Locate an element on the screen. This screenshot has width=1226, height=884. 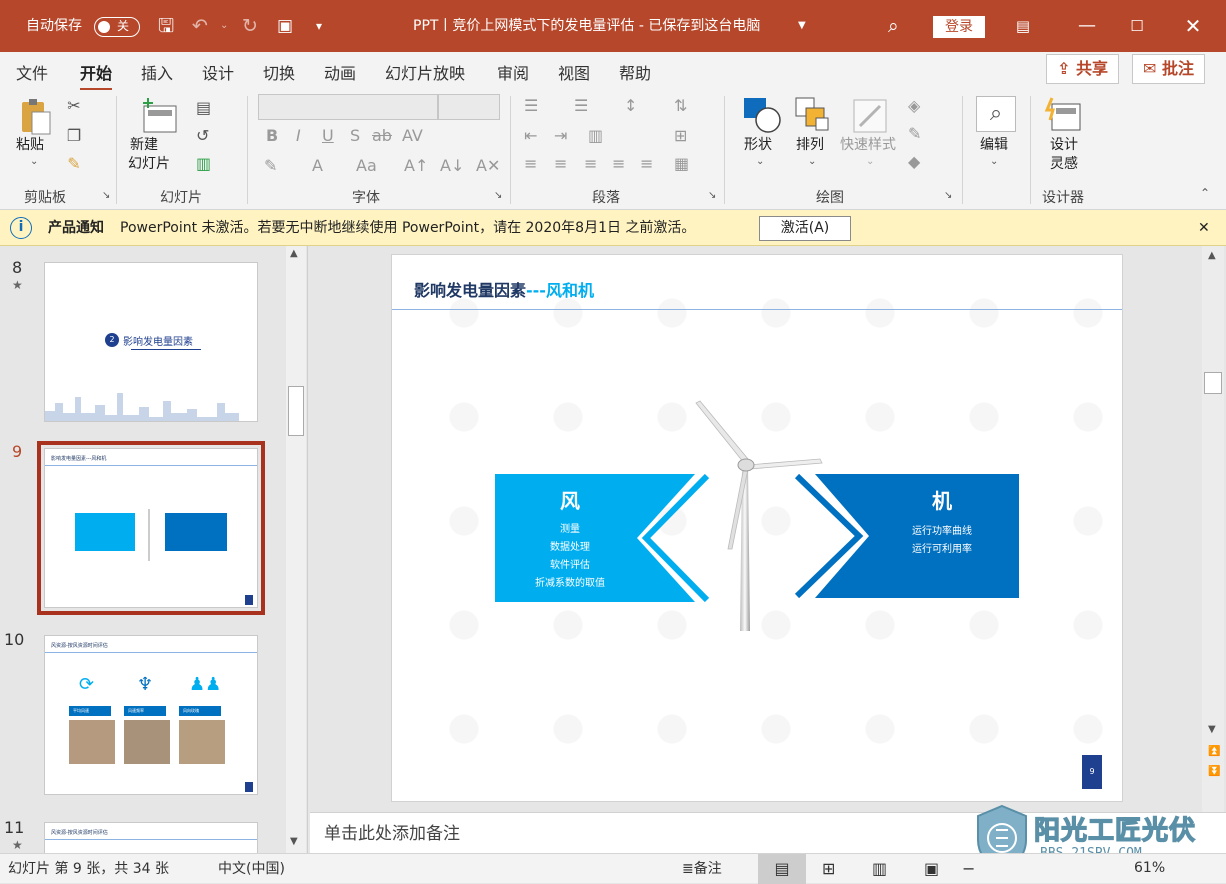
previous-slide-icon: ⏫ is located at coordinates (1214, 751).